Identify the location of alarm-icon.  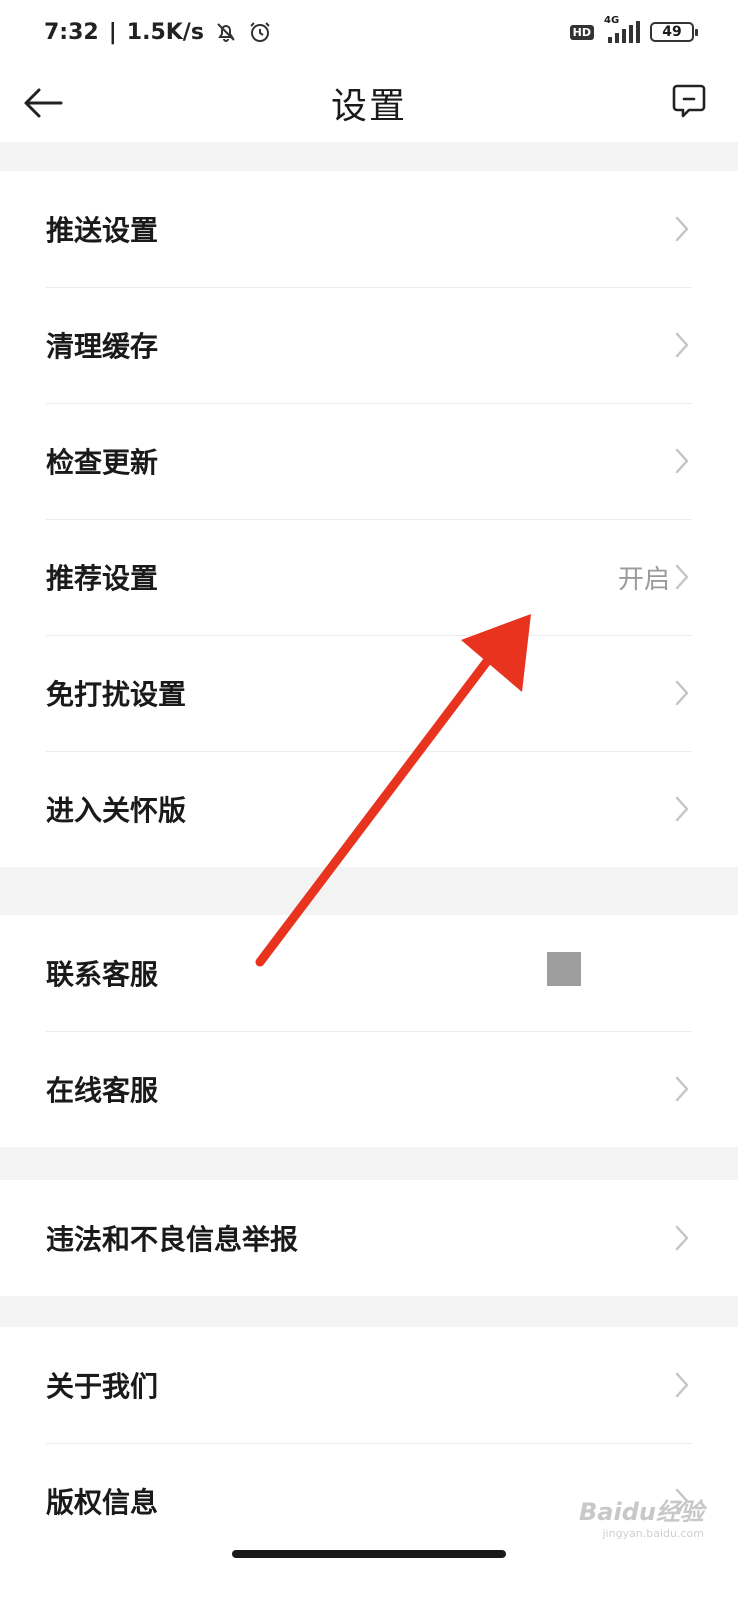
(260, 32).